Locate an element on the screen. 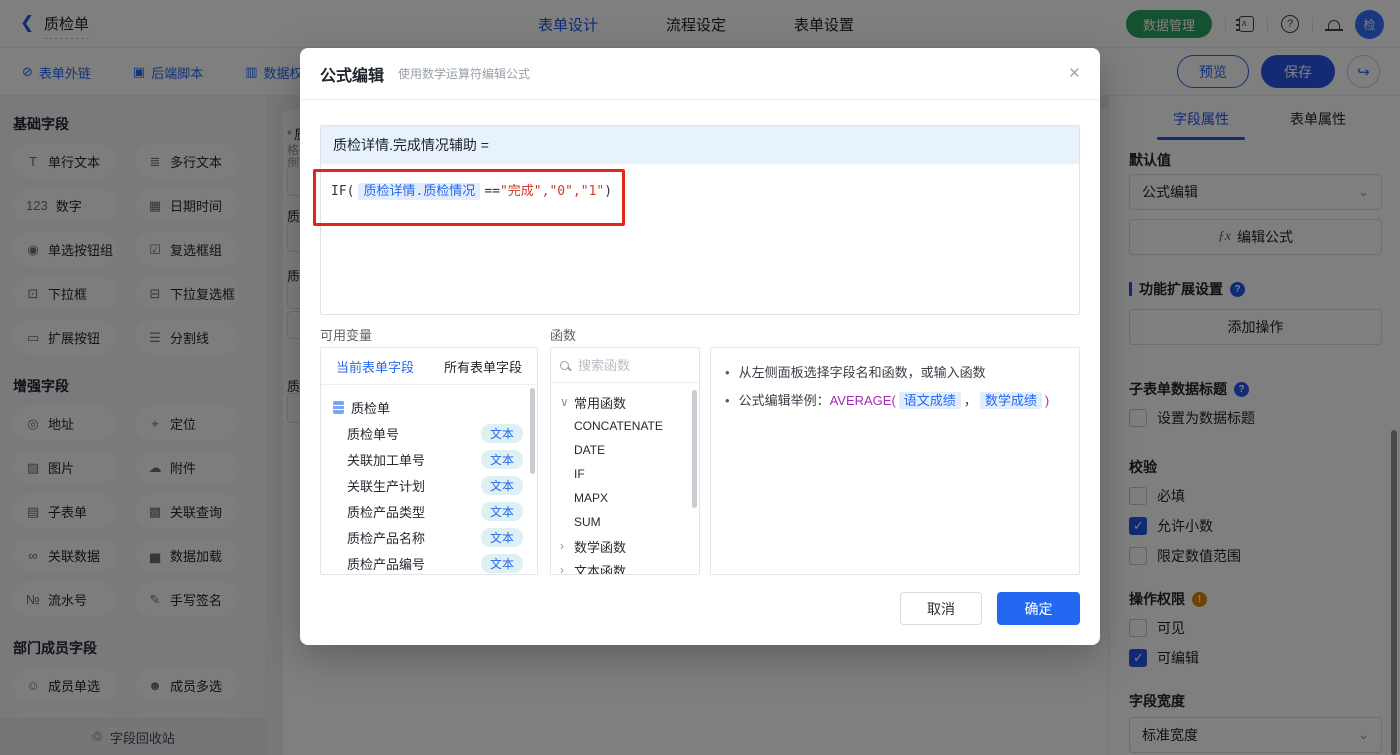 Image resolution: width=1400 pixels, height=755 pixels. function-item: CONCATENATE is located at coordinates (629, 426).